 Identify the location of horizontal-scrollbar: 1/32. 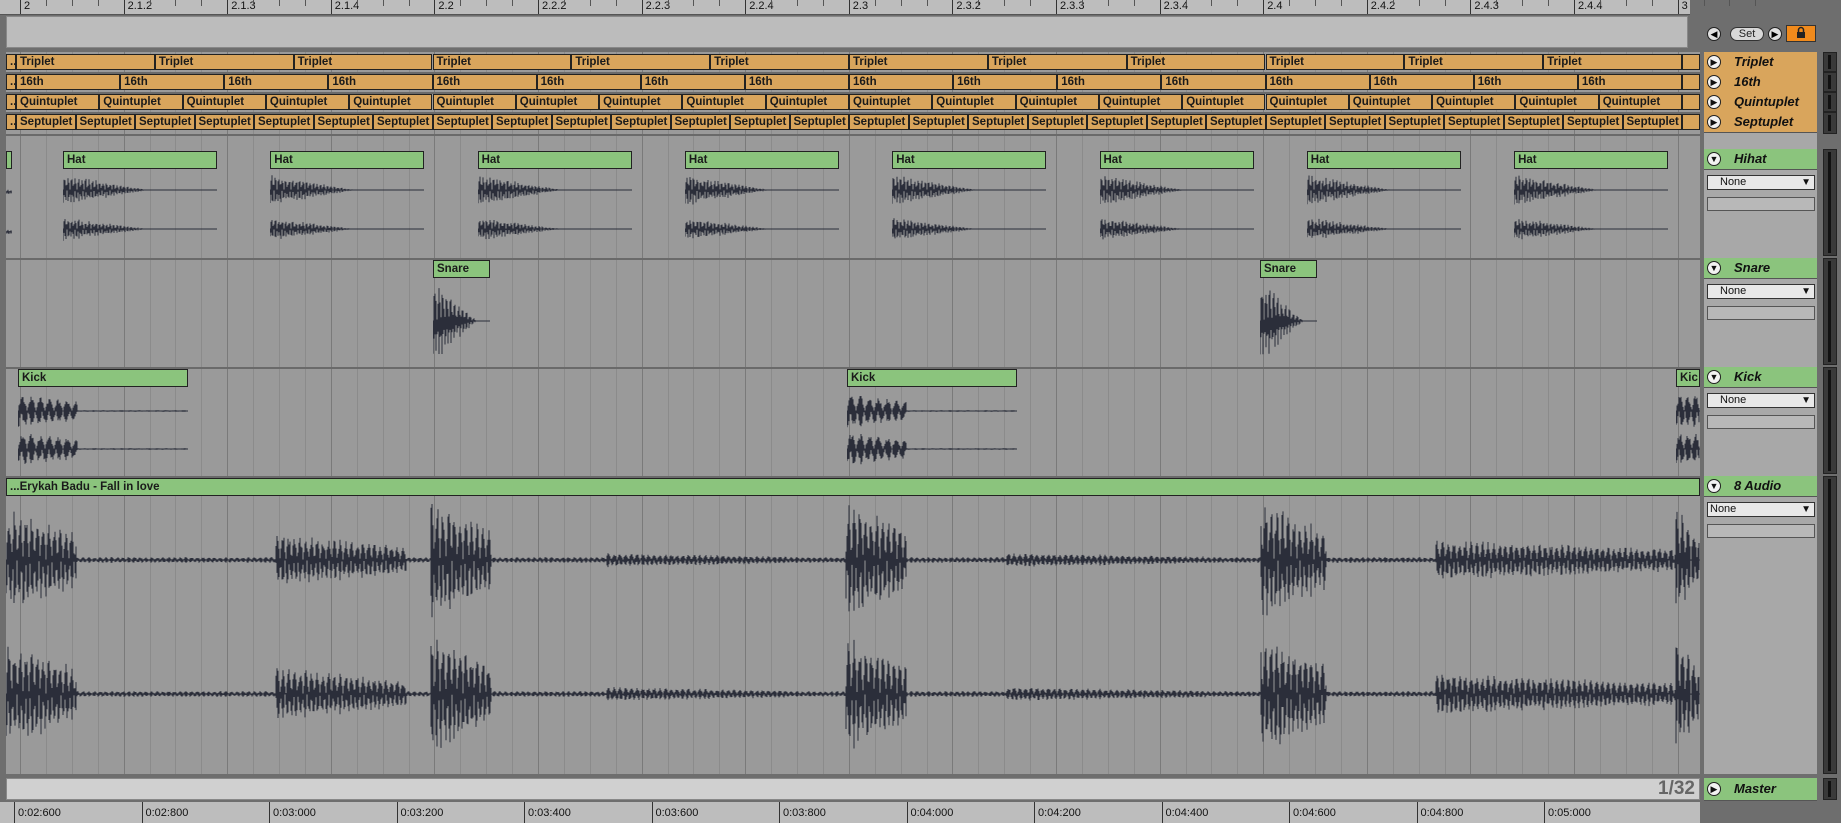
(853, 789).